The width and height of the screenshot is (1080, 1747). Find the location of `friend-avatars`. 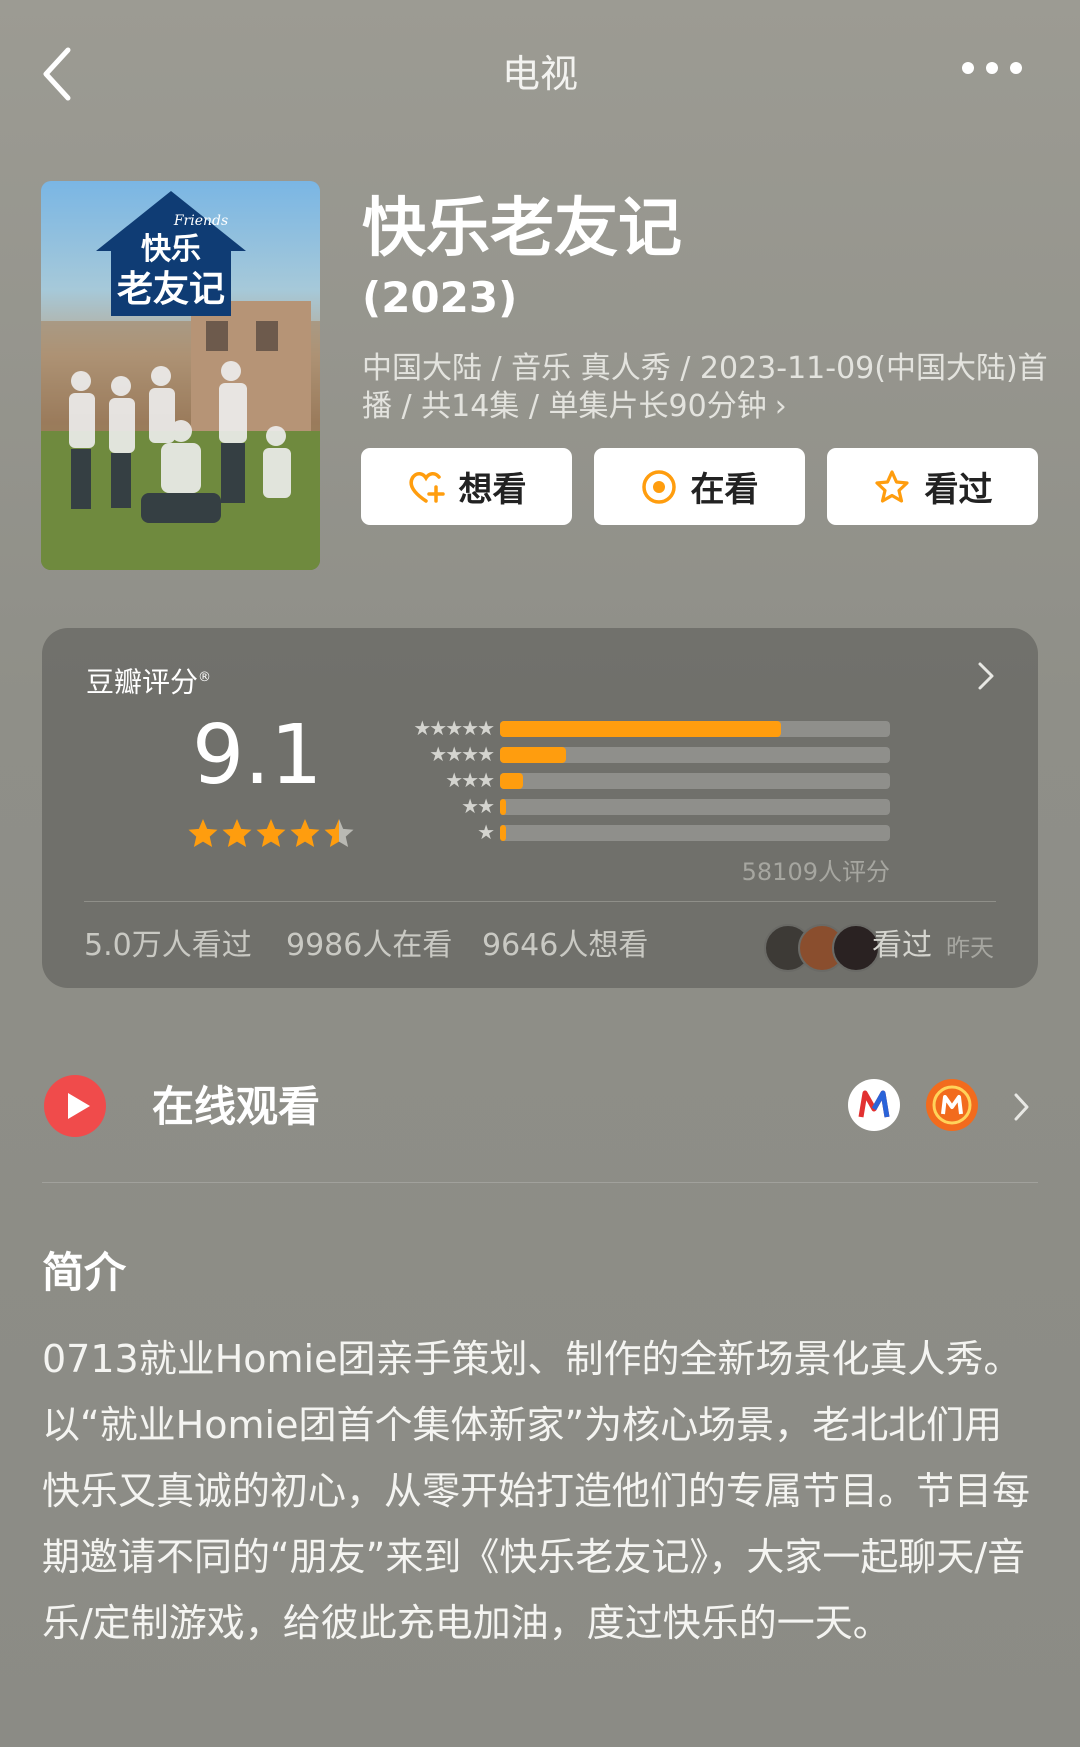

friend-avatars is located at coordinates (822, 948).